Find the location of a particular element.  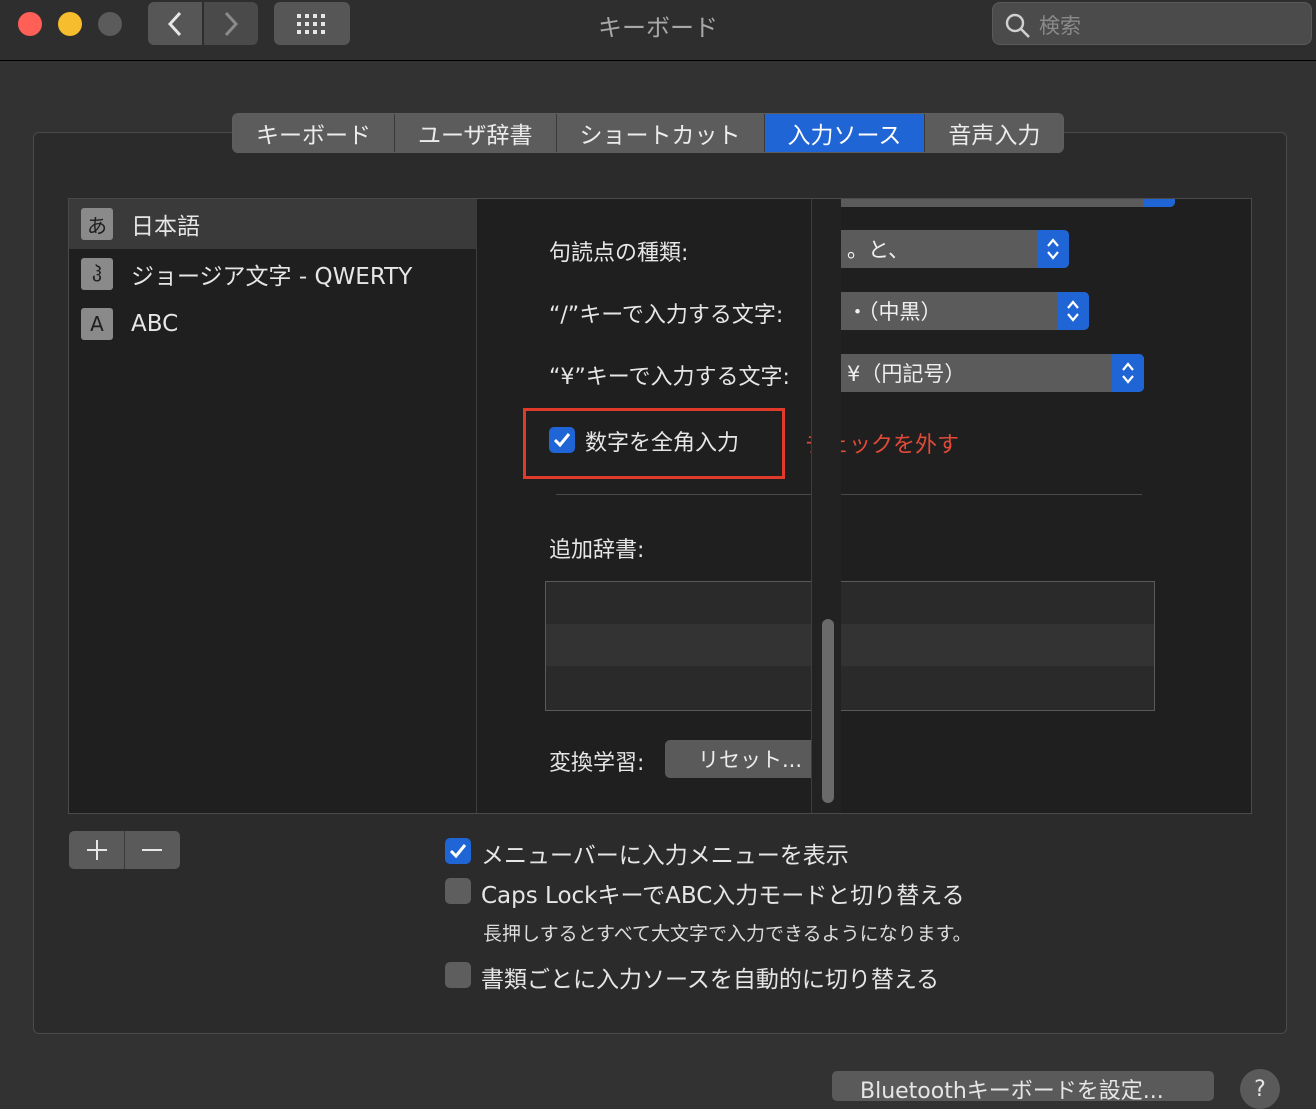

punctuation-value: 。と、 is located at coordinates (878, 250).